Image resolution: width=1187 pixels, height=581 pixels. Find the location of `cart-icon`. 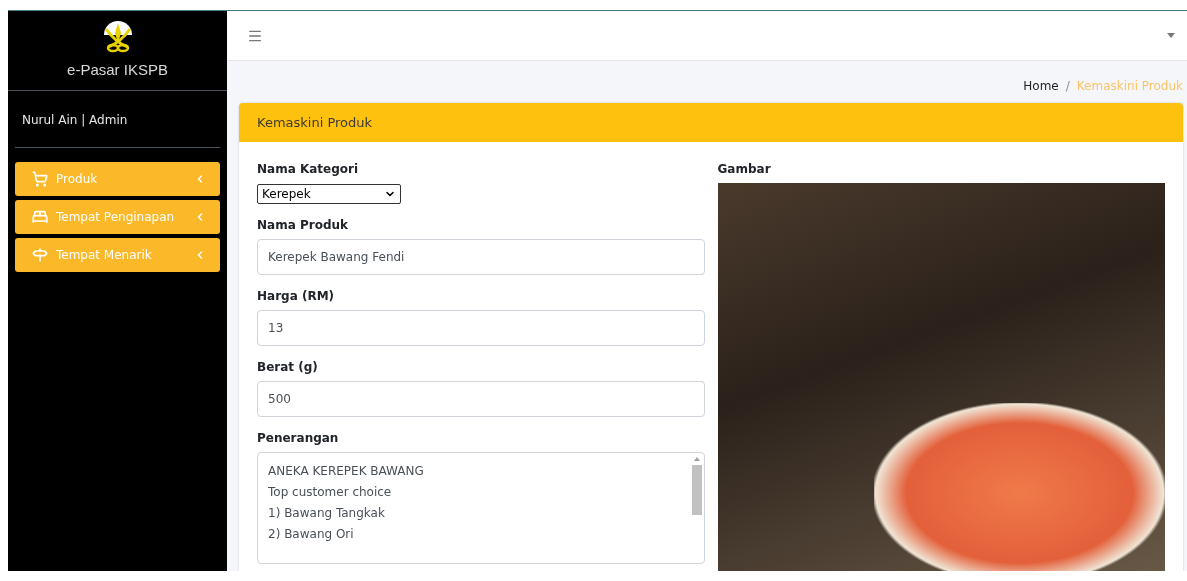

cart-icon is located at coordinates (40, 179).